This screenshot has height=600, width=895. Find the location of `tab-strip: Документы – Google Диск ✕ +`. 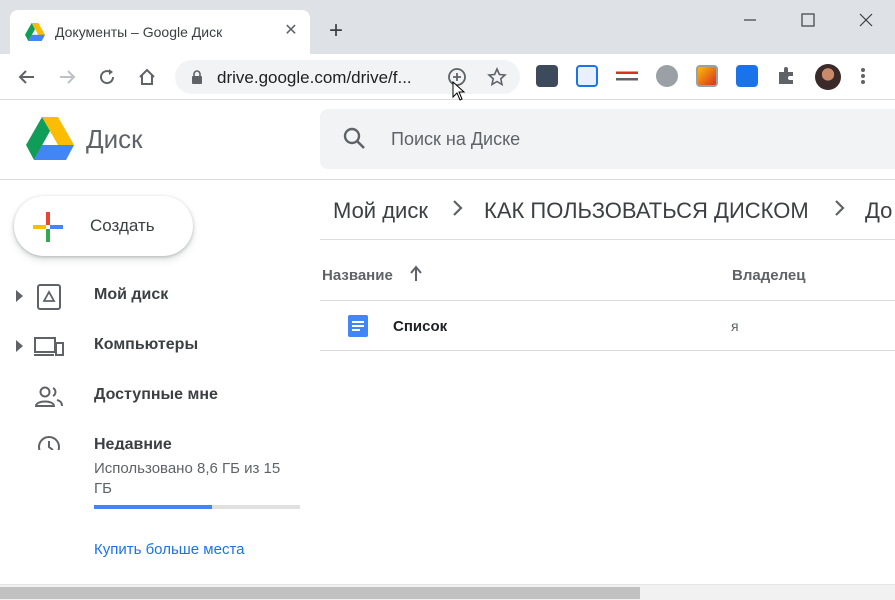

tab-strip: Документы – Google Диск ✕ + is located at coordinates (447, 27).